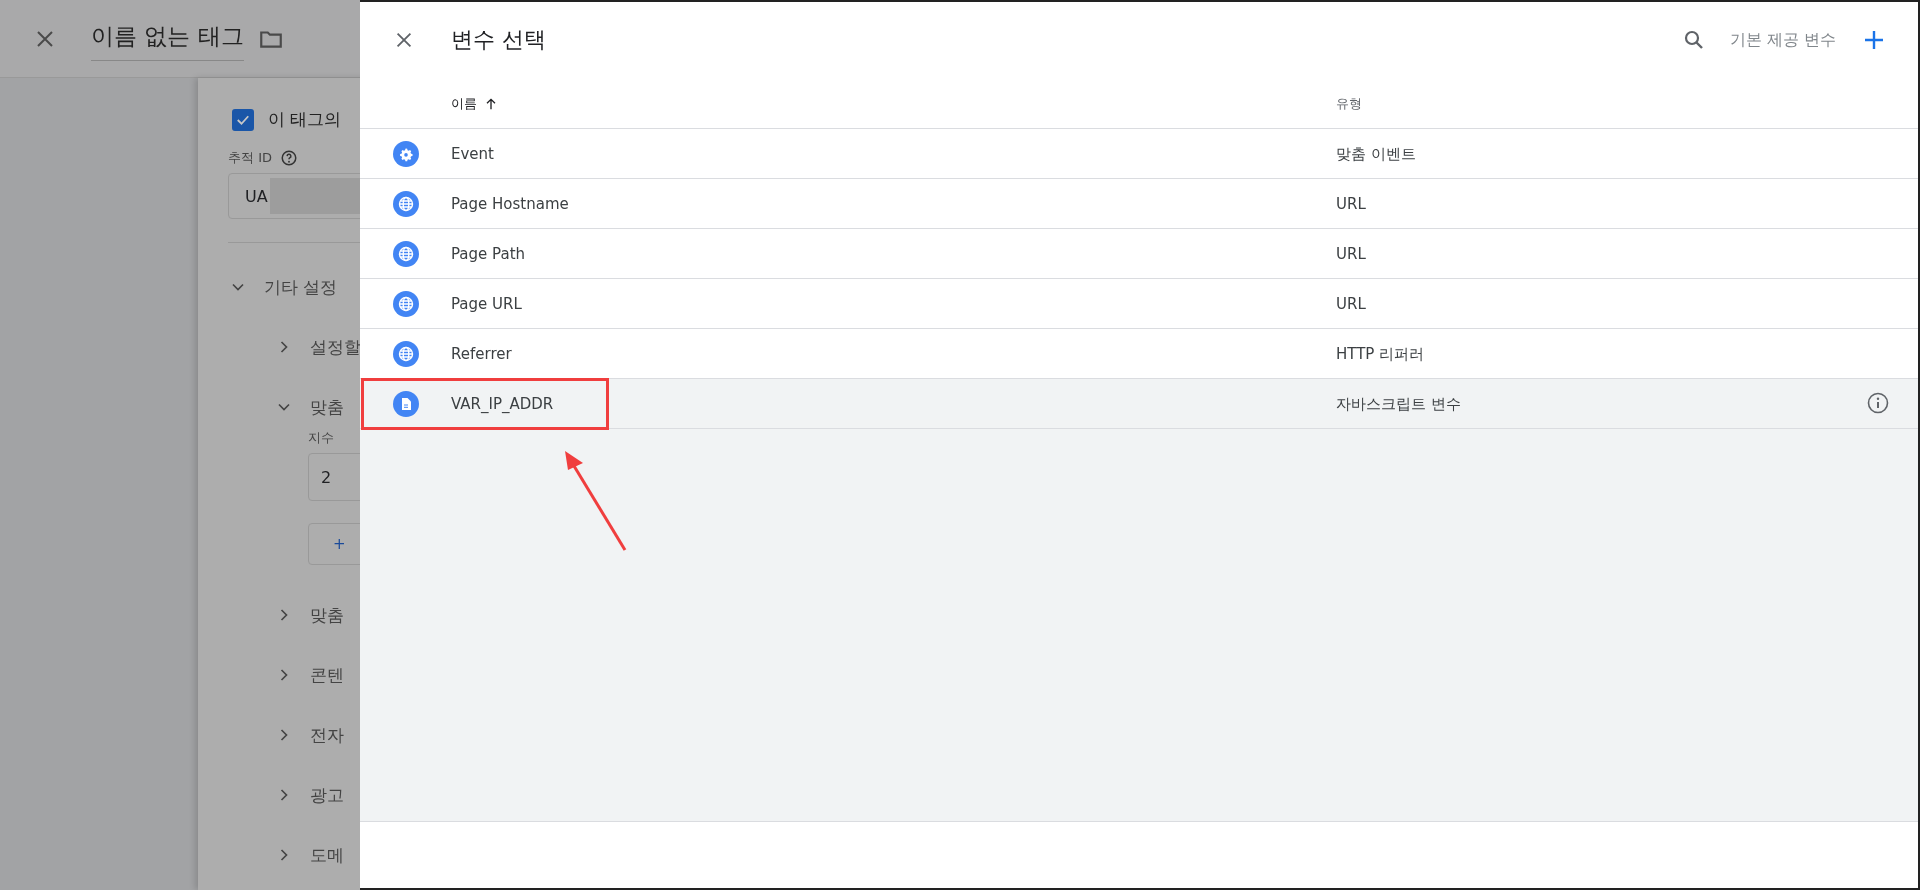 The height and width of the screenshot is (890, 1920). Describe the element at coordinates (486, 304) in the screenshot. I see `variable-name: Page URL` at that location.